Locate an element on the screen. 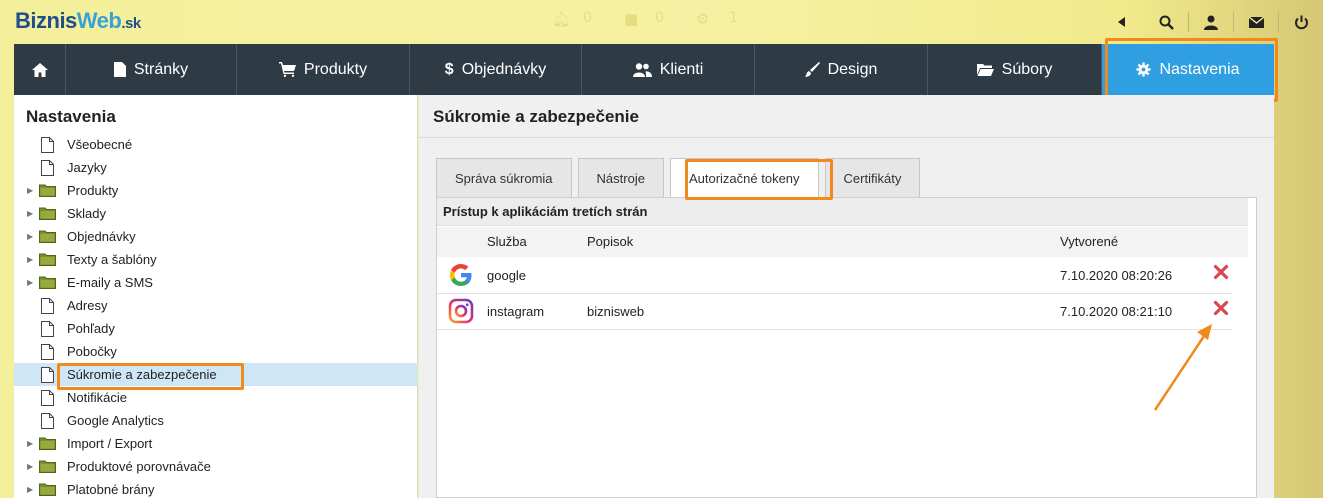 The width and height of the screenshot is (1323, 498). panel-title: Prístup k aplikáciám tretích strán is located at coordinates (842, 212).